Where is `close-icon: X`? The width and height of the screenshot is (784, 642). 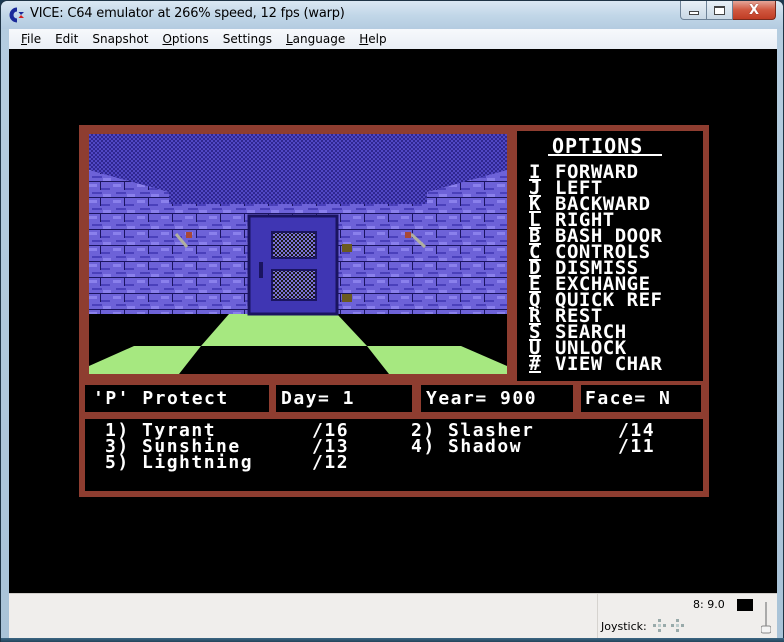 close-icon: X is located at coordinates (754, 10).